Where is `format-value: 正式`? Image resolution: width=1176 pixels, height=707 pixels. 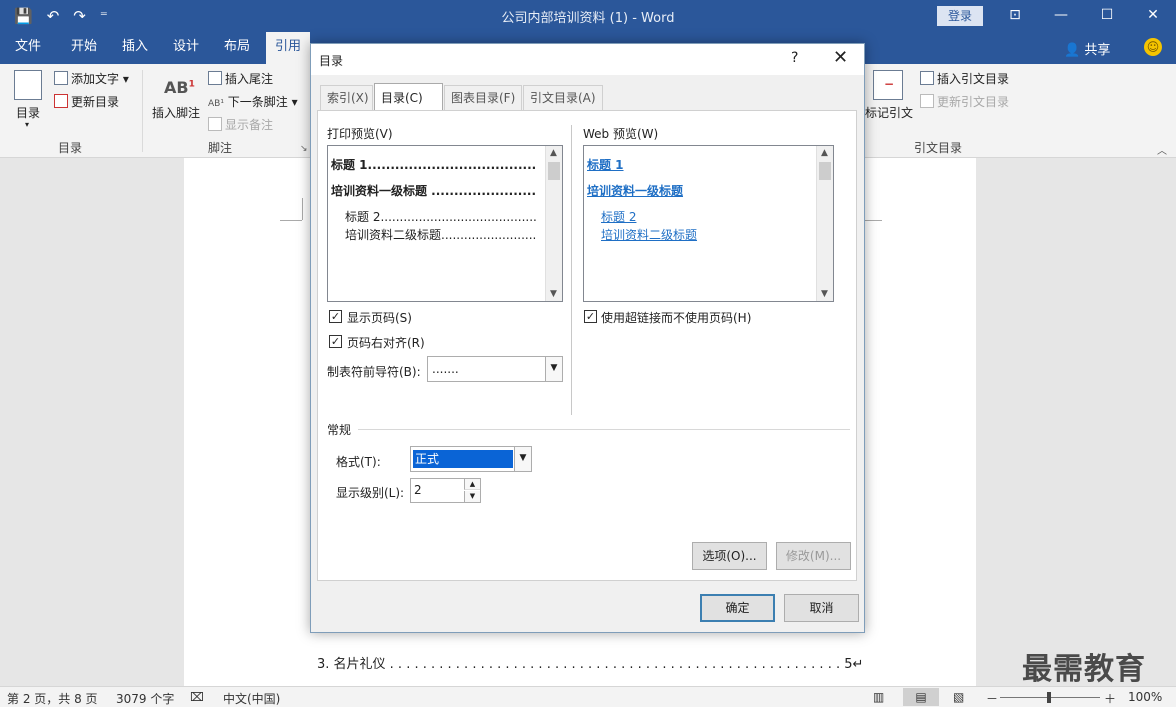 format-value: 正式 is located at coordinates (463, 459).